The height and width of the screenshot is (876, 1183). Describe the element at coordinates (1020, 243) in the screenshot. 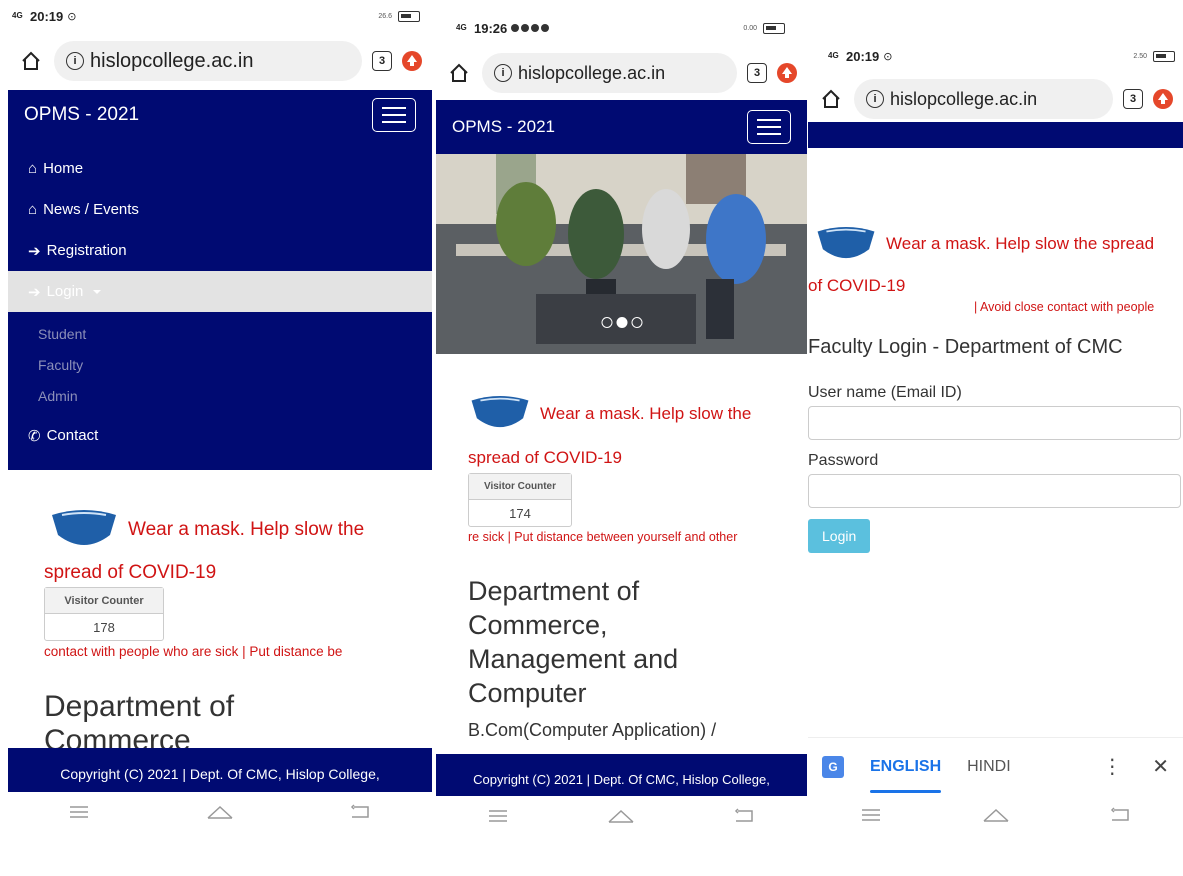

I see `alert-line1: Wear a mask. Help slow the spread` at that location.